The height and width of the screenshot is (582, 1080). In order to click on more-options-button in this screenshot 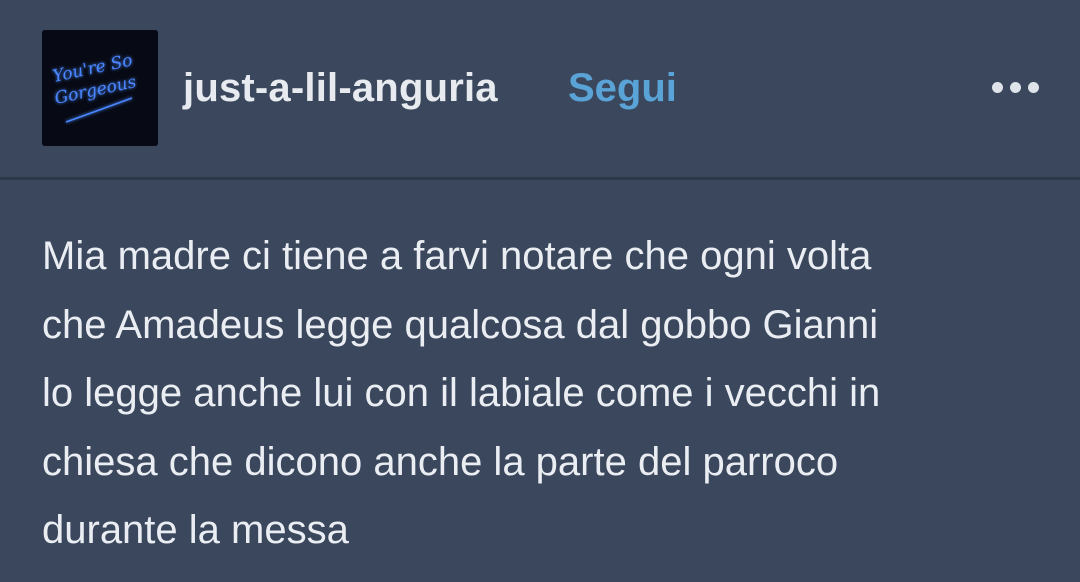, I will do `click(1016, 88)`.